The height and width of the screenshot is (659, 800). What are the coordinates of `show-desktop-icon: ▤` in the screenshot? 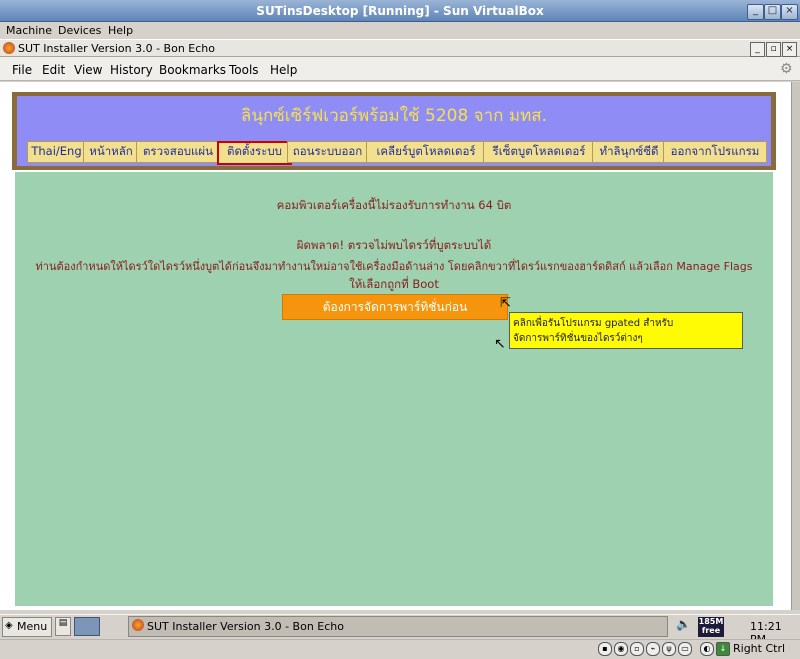 It's located at (63, 626).